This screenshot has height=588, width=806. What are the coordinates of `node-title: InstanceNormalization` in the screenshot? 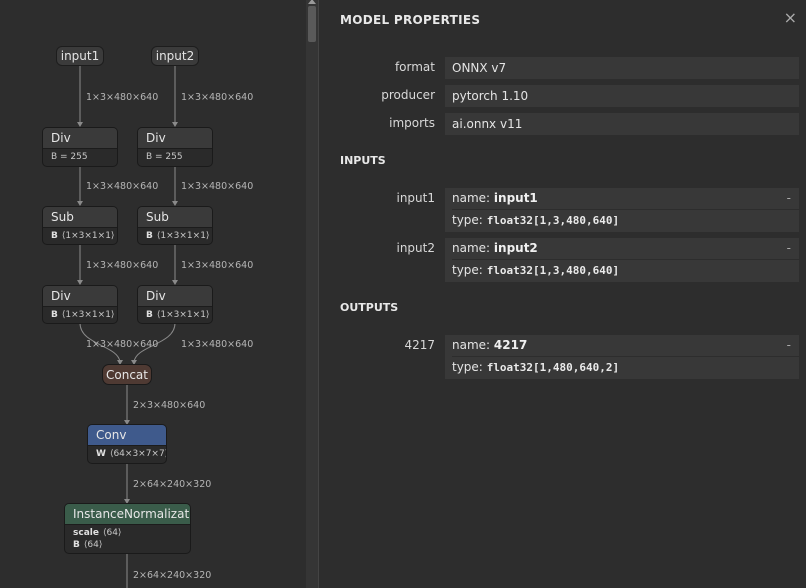 It's located at (127, 514).